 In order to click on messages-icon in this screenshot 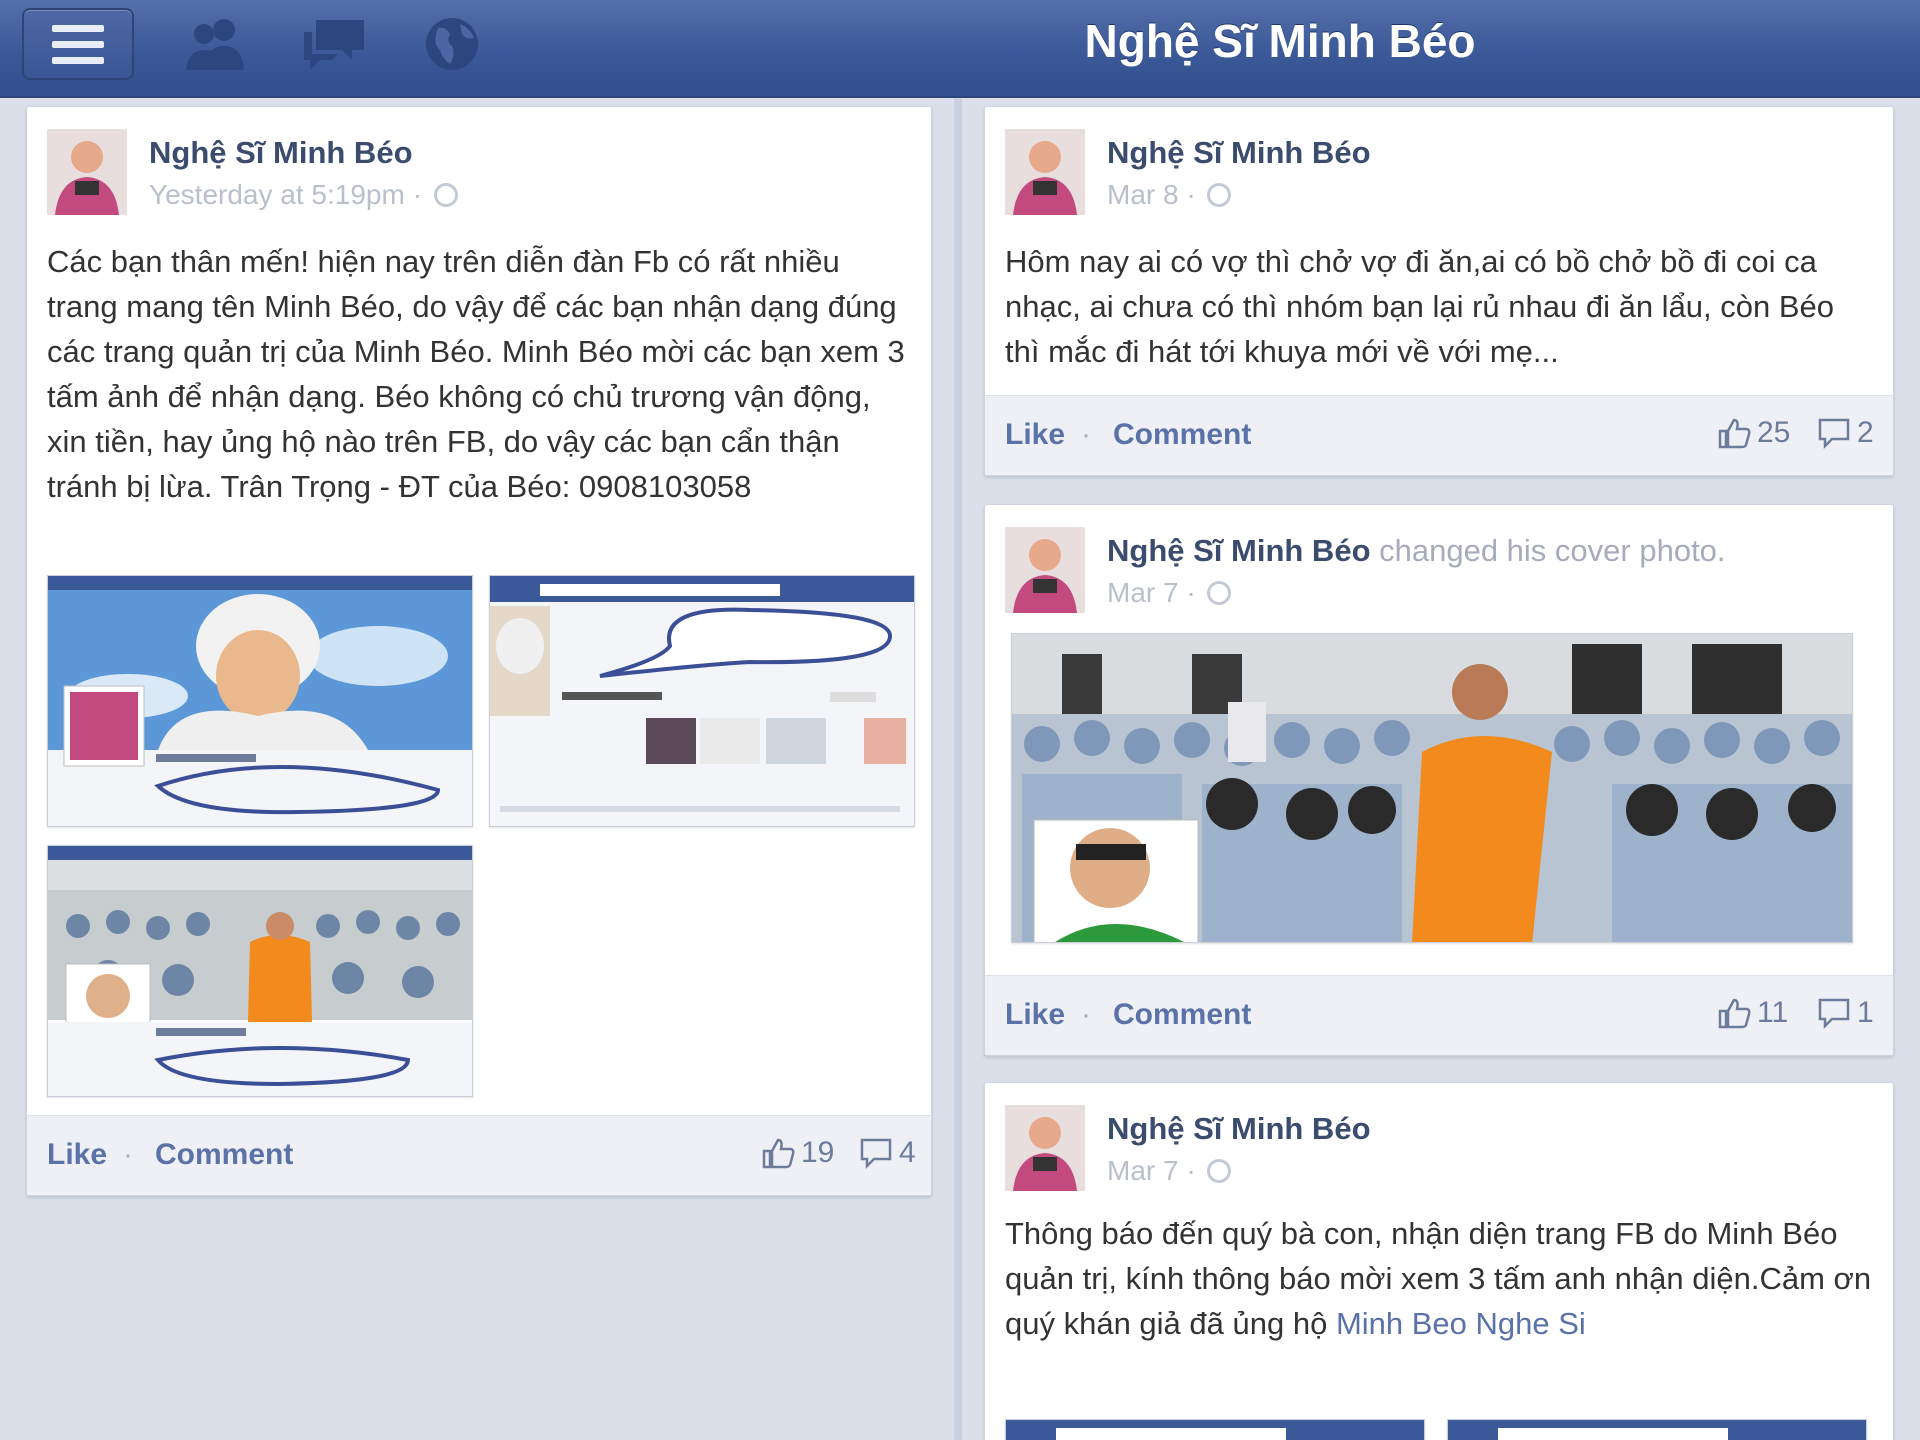, I will do `click(335, 44)`.